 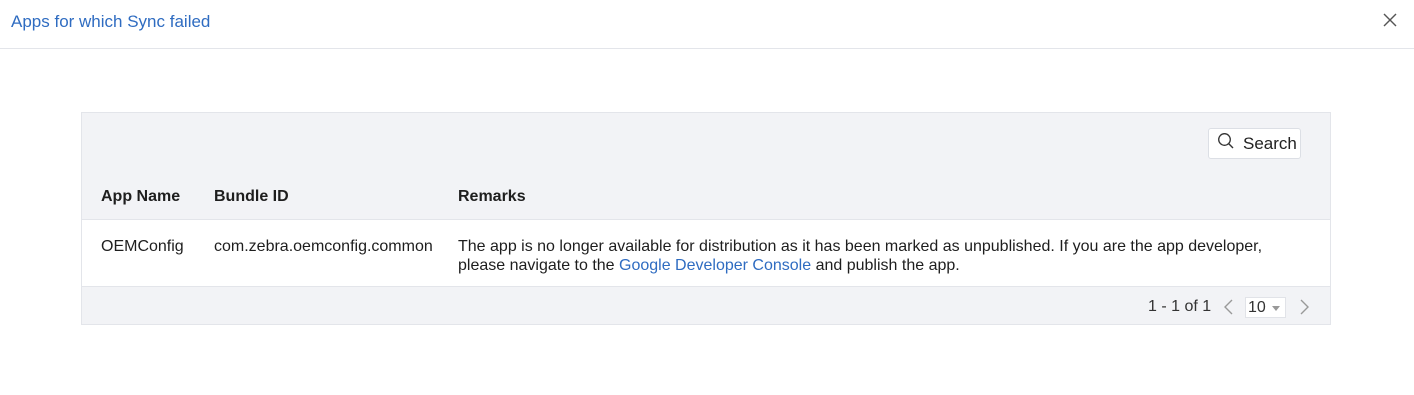 I want to click on google-developer-console-link: Google Developer Console, so click(x=715, y=265).